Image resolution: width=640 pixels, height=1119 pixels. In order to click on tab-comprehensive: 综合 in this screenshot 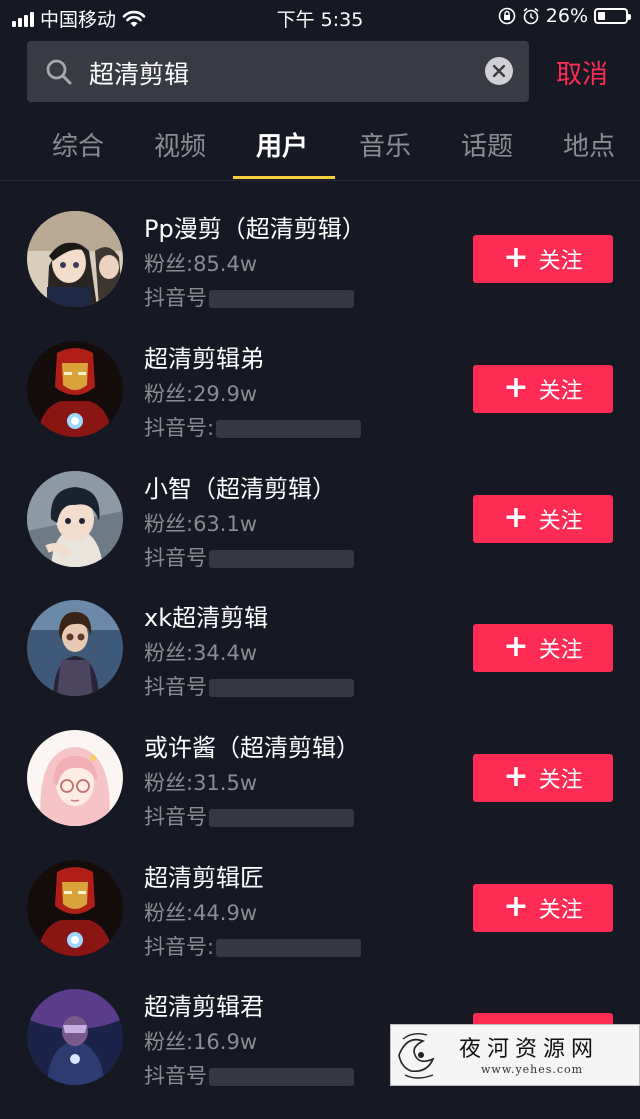, I will do `click(78, 144)`.